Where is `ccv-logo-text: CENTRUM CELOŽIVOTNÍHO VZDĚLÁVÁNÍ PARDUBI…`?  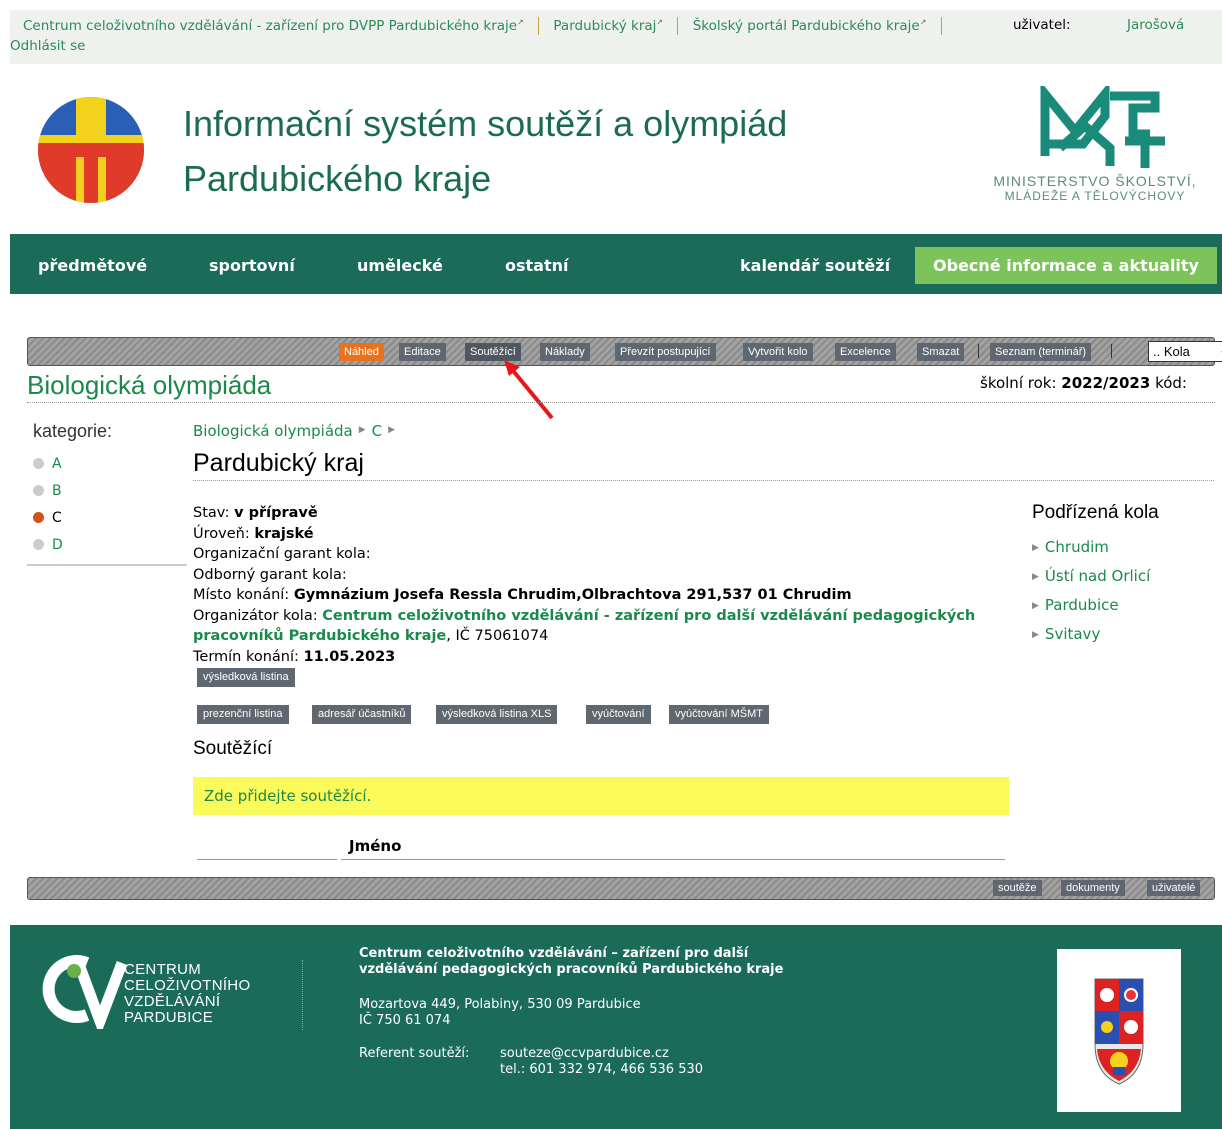 ccv-logo-text: CENTRUM CELOŽIVOTNÍHO VZDĚLÁVÁNÍ PARDUBI… is located at coordinates (187, 994).